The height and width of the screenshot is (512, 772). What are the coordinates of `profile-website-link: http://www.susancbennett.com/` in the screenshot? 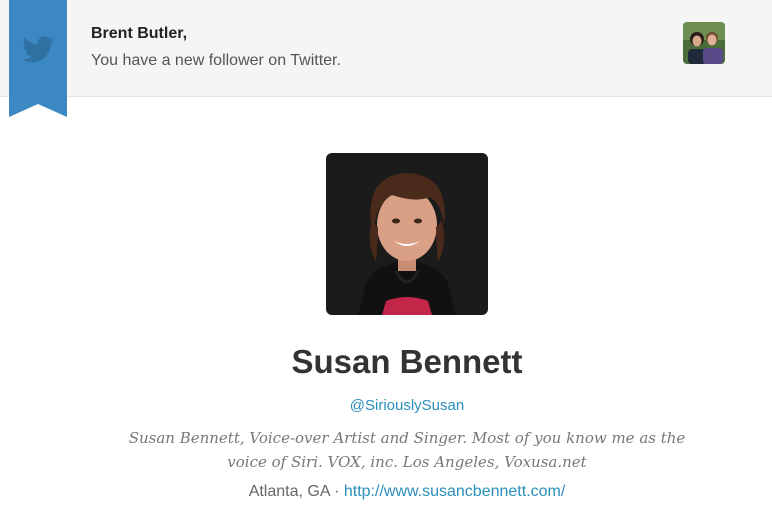 It's located at (454, 491).